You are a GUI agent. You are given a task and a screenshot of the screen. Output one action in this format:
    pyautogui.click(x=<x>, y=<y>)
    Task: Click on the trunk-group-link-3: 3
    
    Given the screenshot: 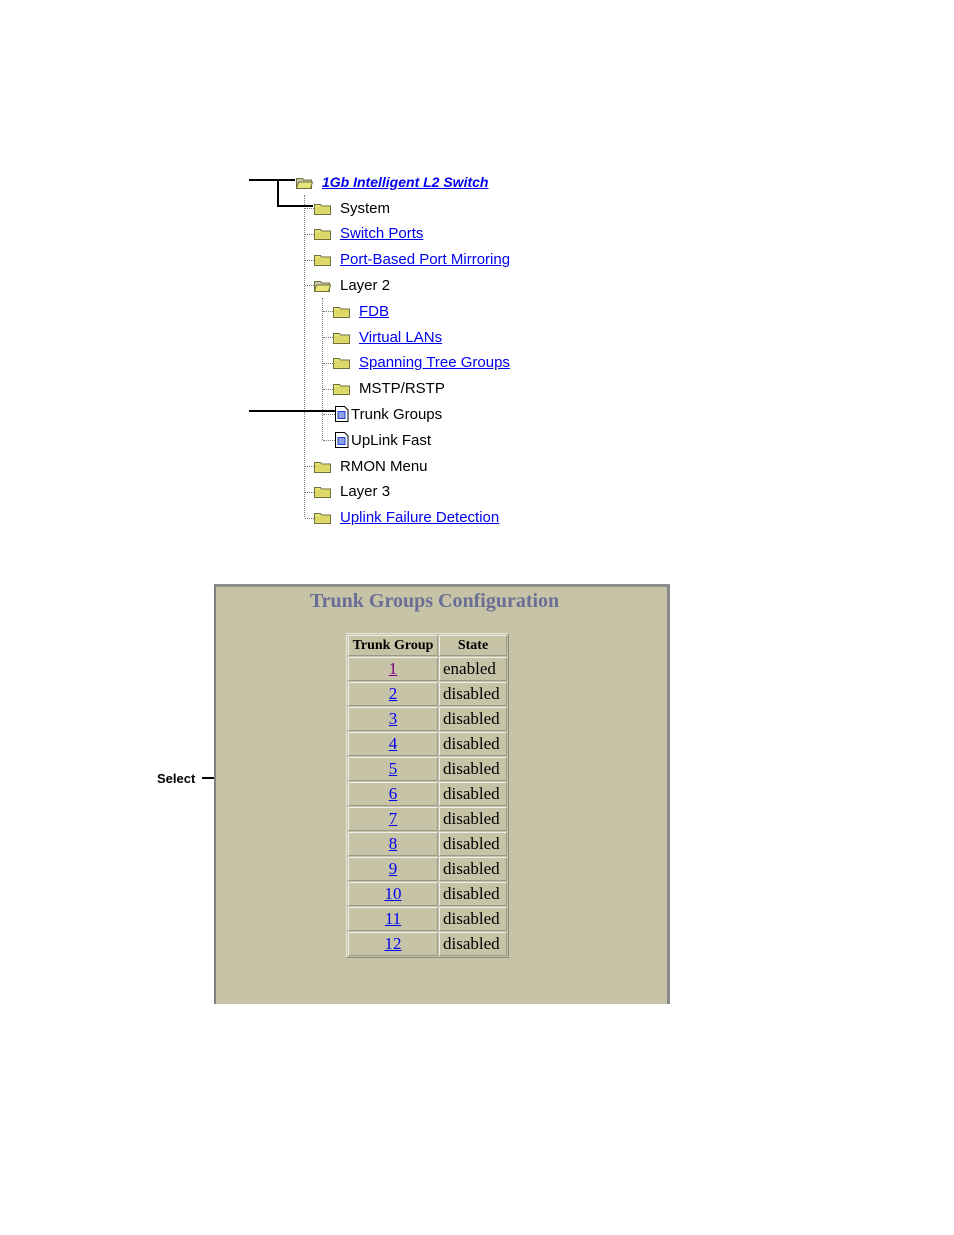 What is the action you would take?
    pyautogui.click(x=393, y=718)
    